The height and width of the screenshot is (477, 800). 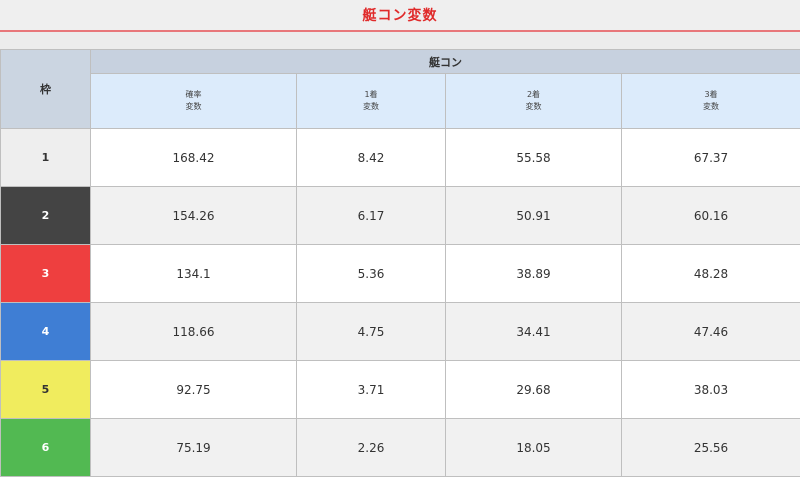 What do you see at coordinates (194, 216) in the screenshot?
I see `value-cell: 154.26` at bounding box center [194, 216].